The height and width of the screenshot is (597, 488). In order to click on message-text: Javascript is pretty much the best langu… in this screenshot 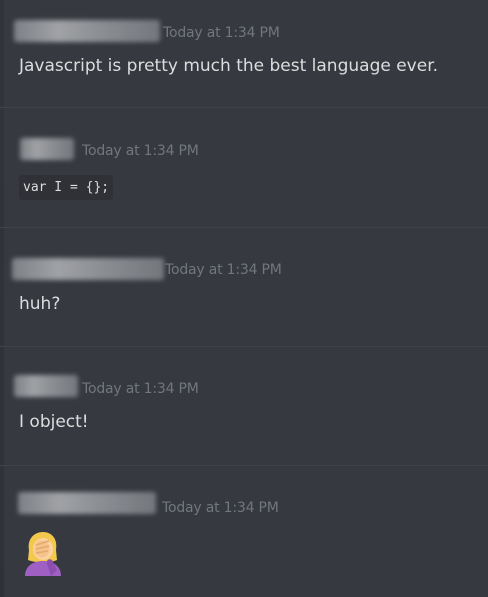, I will do `click(229, 66)`.